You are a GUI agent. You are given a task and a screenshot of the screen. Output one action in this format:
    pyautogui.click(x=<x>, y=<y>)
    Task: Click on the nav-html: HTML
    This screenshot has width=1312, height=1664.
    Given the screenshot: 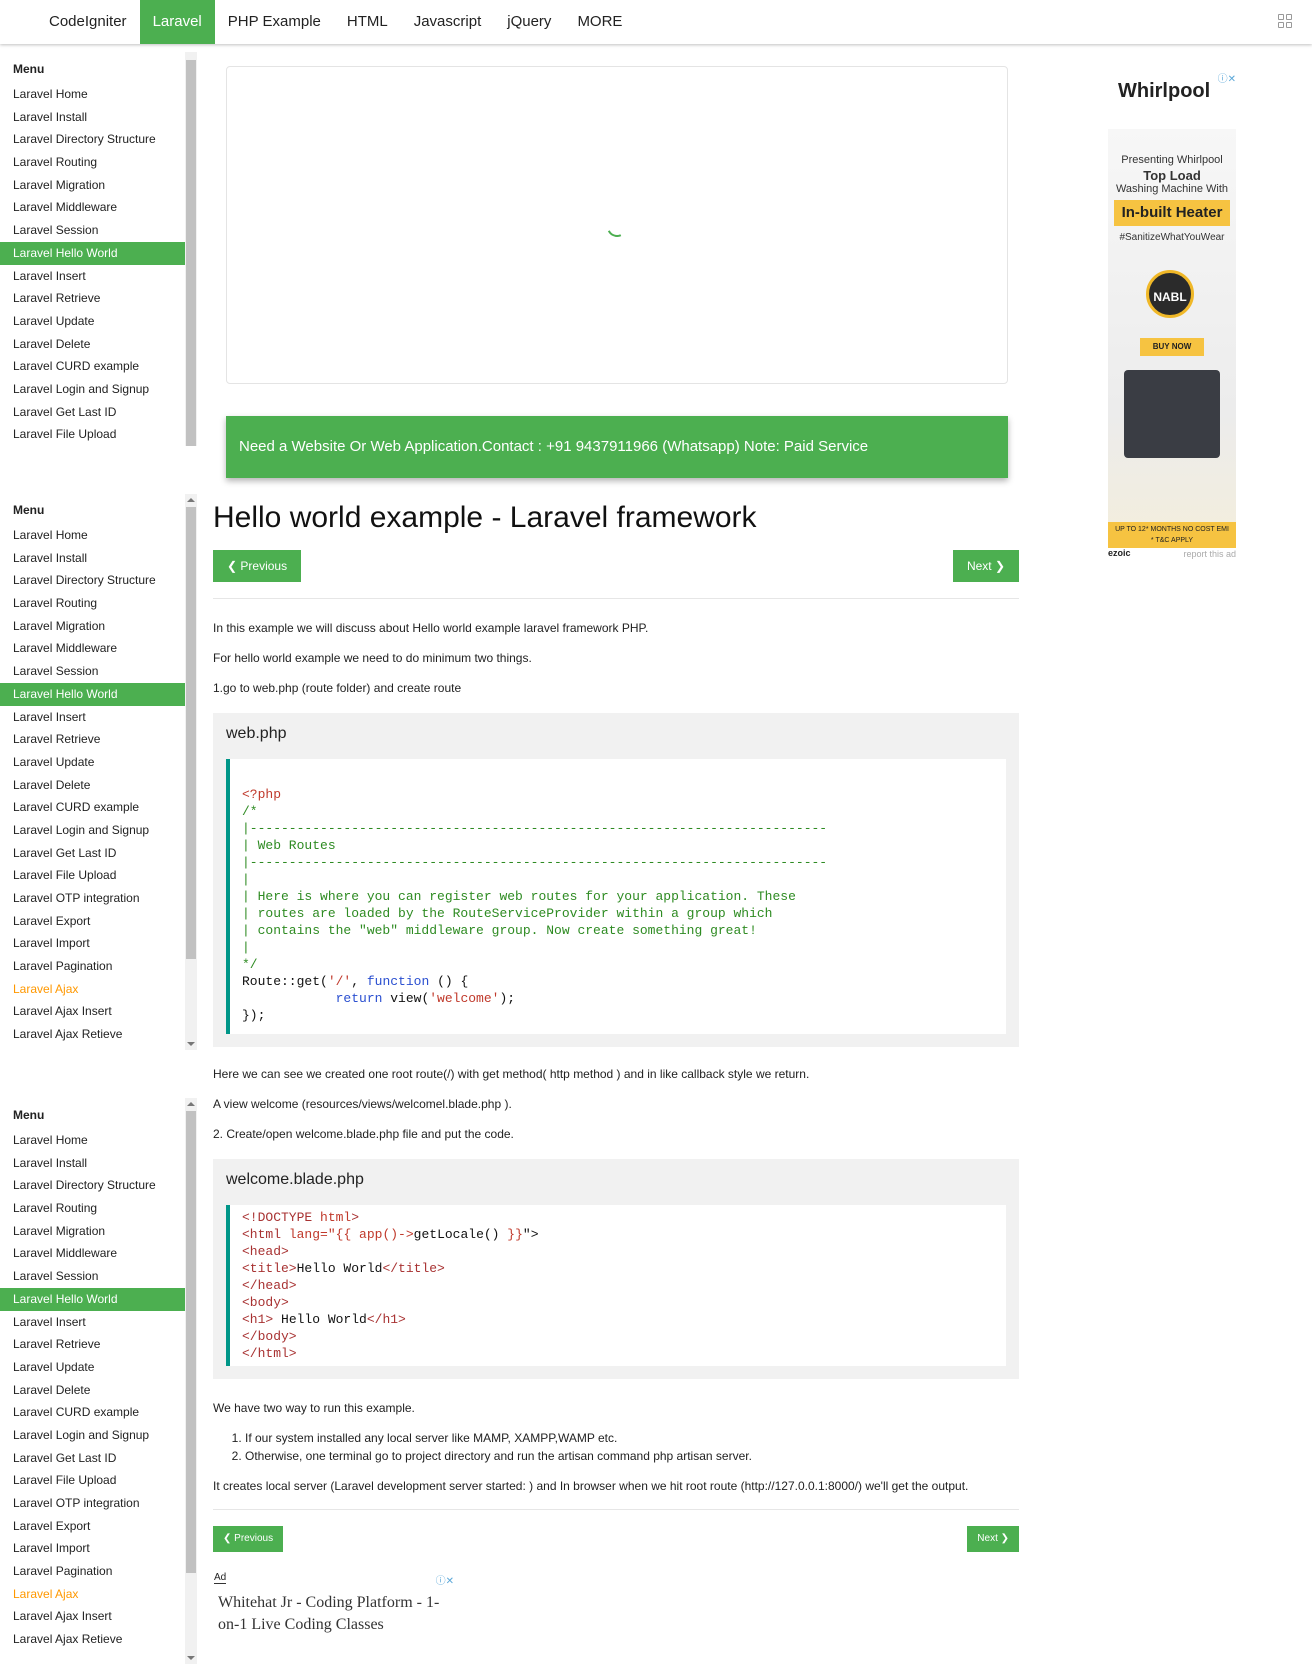 What is the action you would take?
    pyautogui.click(x=367, y=22)
    